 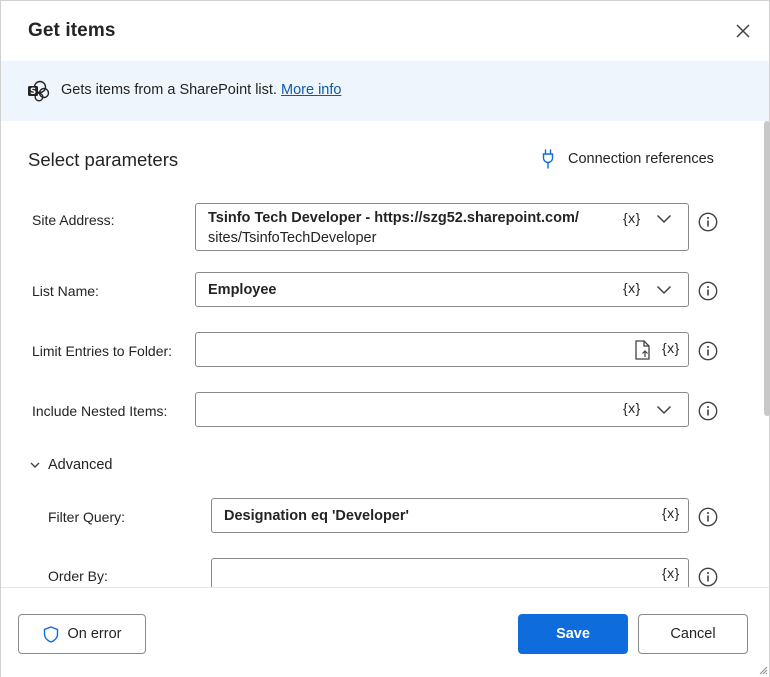 I want to click on list-name-variable-button: {x}, so click(x=632, y=288).